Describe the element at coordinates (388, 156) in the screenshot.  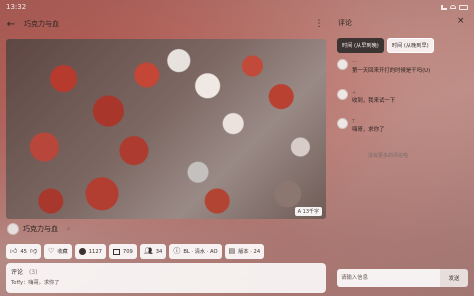
I see `no-more-comments: 没有更多的评论啦` at that location.